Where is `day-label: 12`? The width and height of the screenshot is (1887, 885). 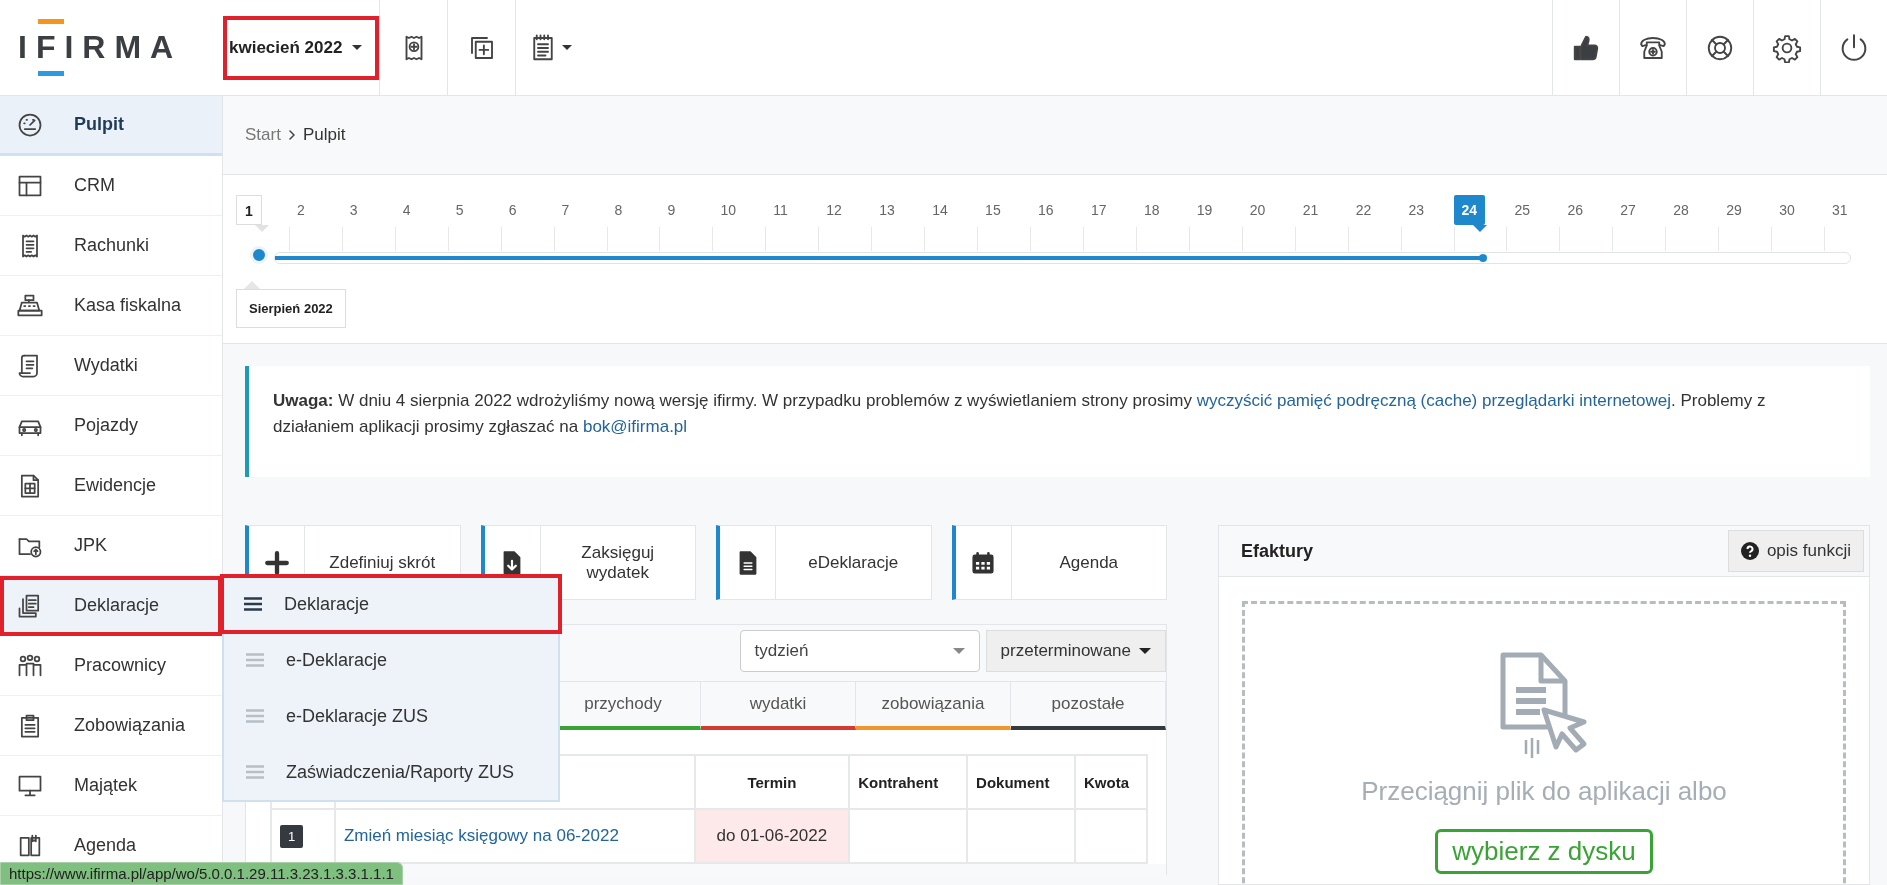
day-label: 12 is located at coordinates (834, 209).